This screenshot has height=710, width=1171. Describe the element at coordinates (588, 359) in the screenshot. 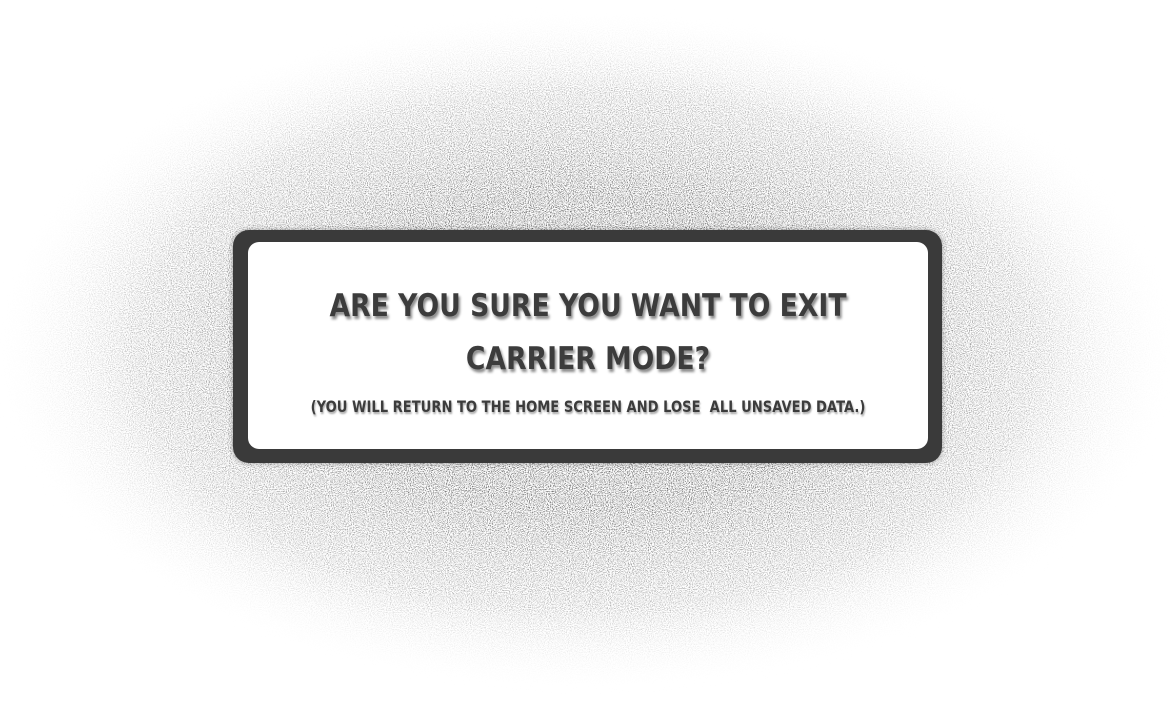

I see `dialog-title-line-2: CARRIER MODE?` at that location.